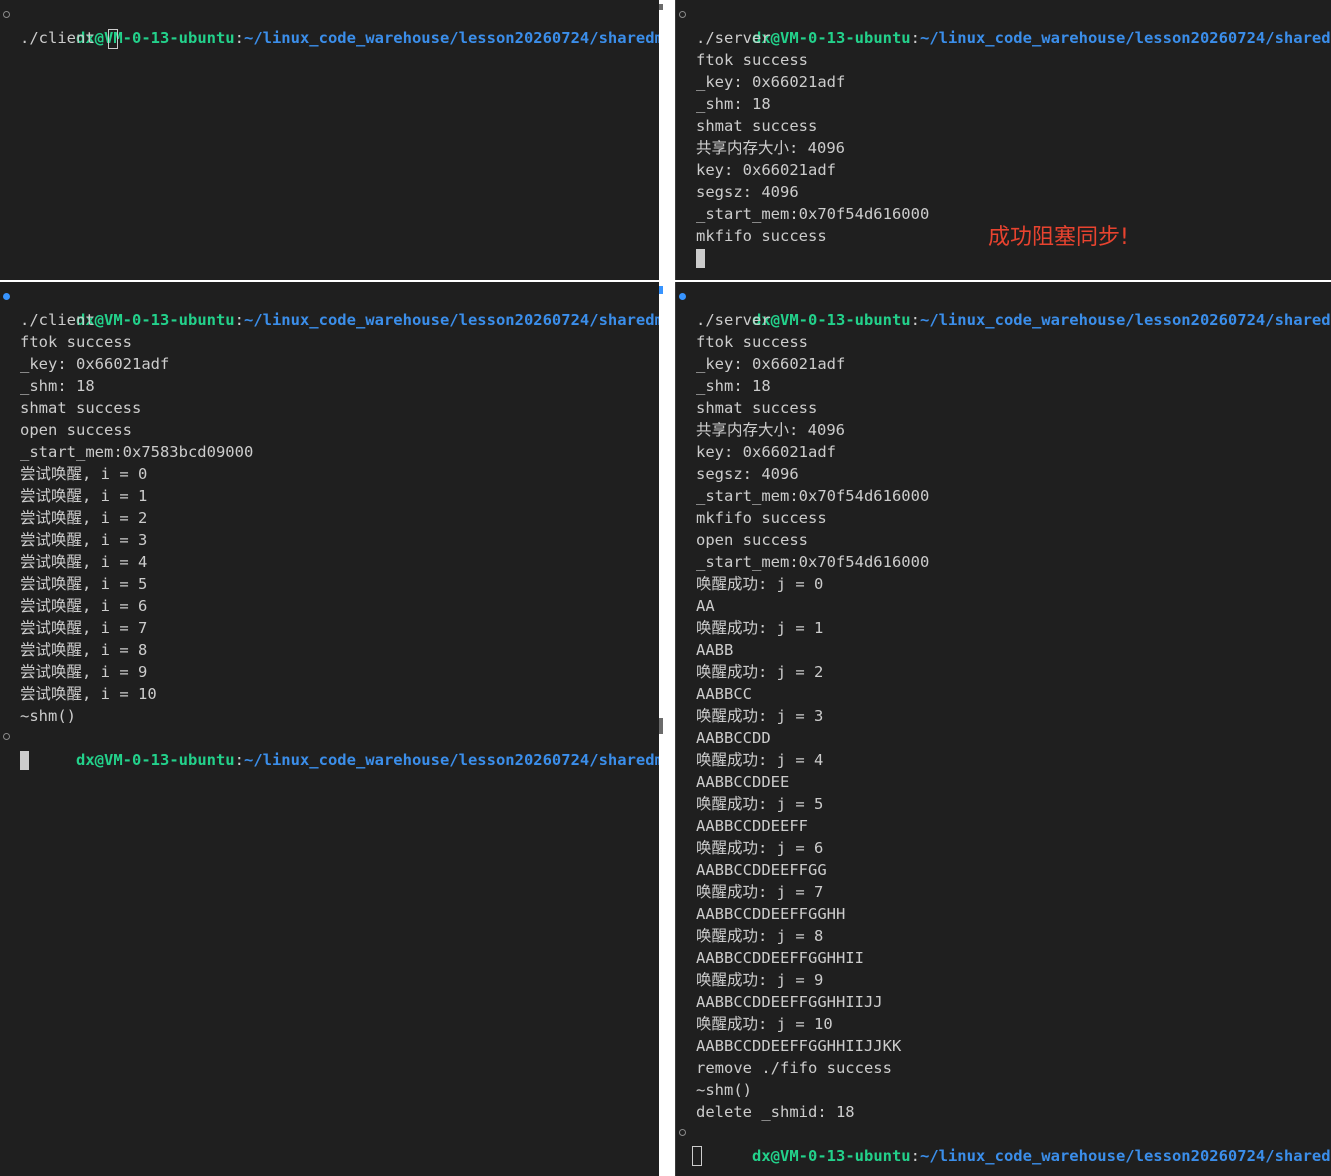 The height and width of the screenshot is (1176, 1331). What do you see at coordinates (780, 958) in the screenshot?
I see `output-line: AABBCCDDEEFFGGHHII` at bounding box center [780, 958].